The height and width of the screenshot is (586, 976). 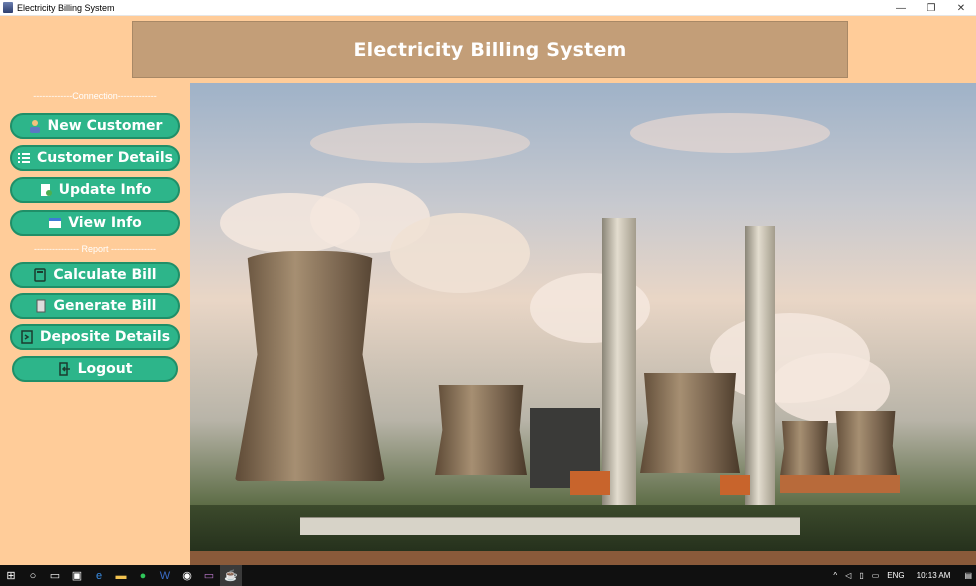 I want to click on network-icon: ▯, so click(x=861, y=575).